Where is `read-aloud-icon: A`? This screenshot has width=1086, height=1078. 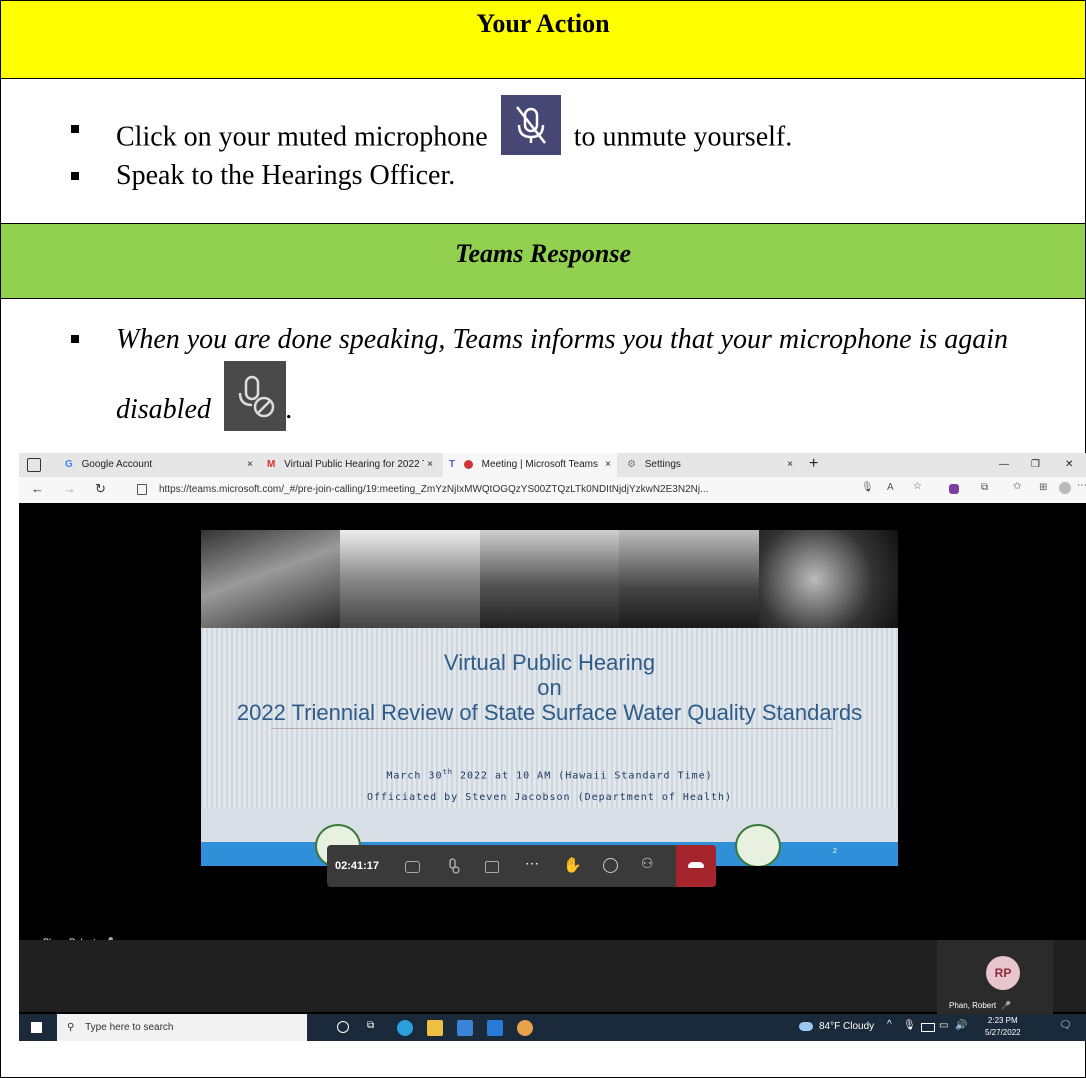
read-aloud-icon: A is located at coordinates (890, 487).